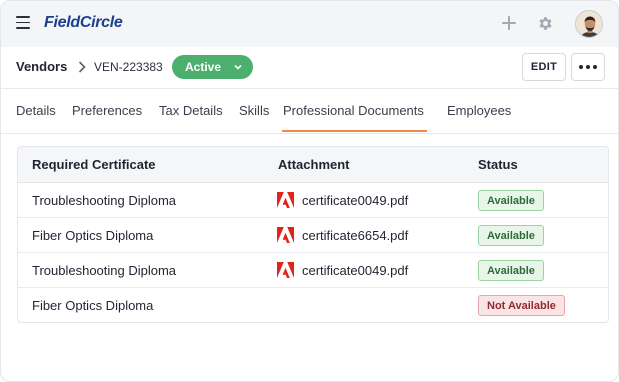 This screenshot has height=382, width=619. I want to click on column-required-certificate: Required Certificate, so click(94, 164).